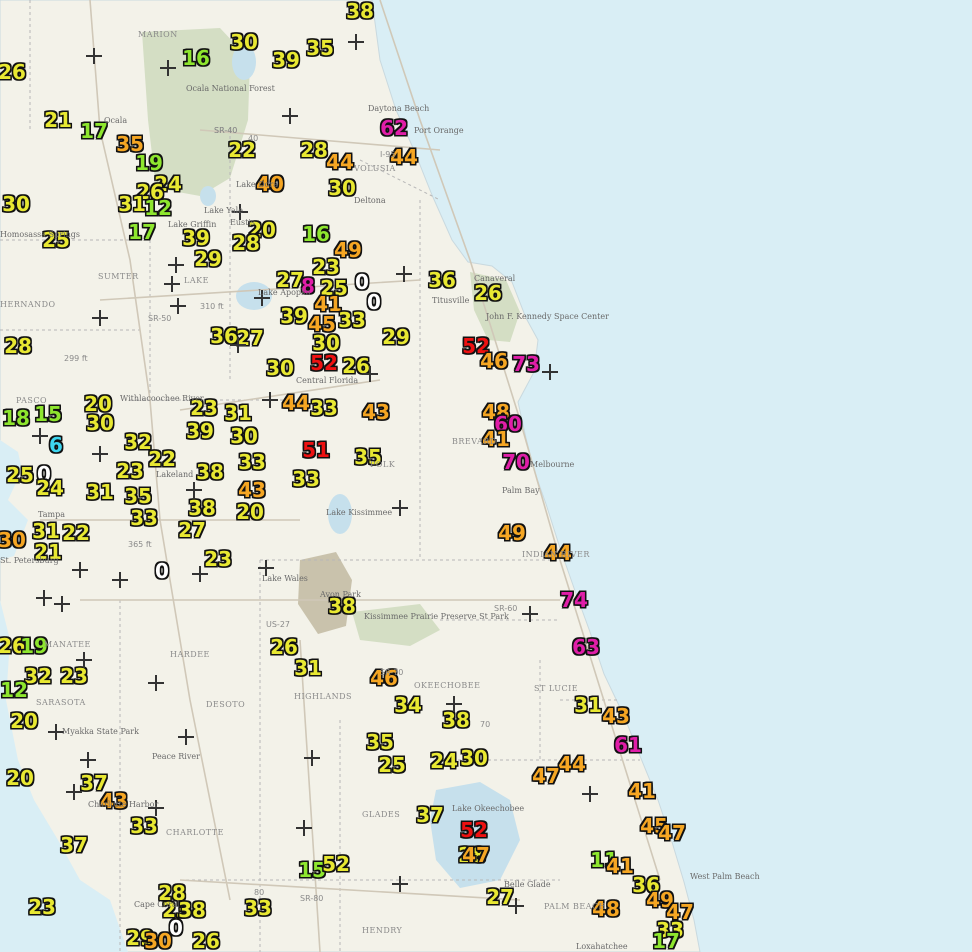 The width and height of the screenshot is (972, 952). What do you see at coordinates (526, 364) in the screenshot?
I see `station-value: 73` at bounding box center [526, 364].